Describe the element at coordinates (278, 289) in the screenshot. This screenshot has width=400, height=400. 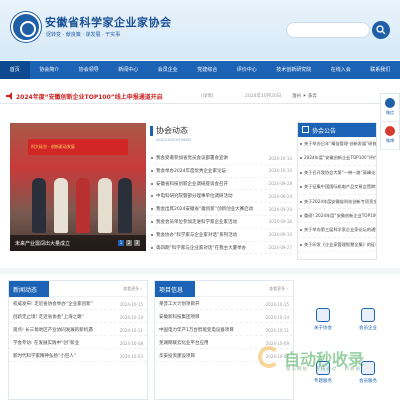
I see `project-more-link: 查看更多 ›` at that location.